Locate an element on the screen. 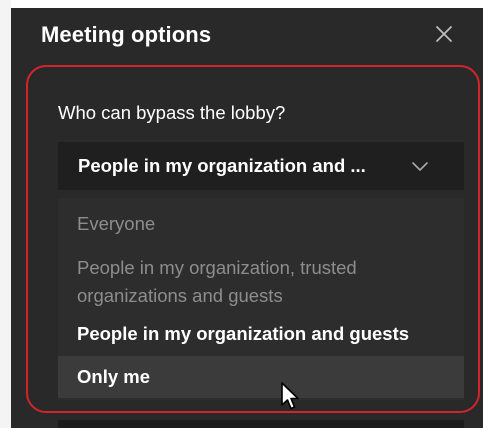 Image resolution: width=486 pixels, height=428 pixels. app-background-strip is located at coordinates (5, 214).